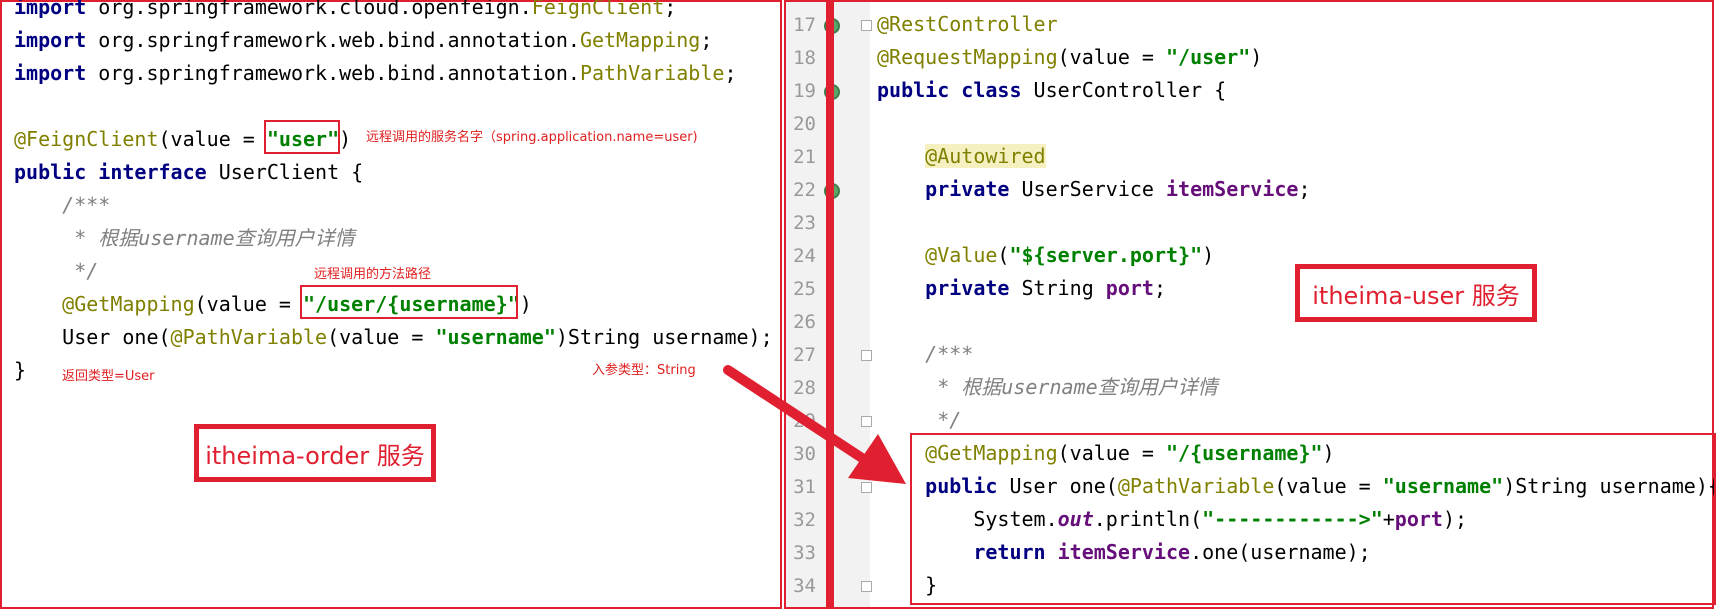  Describe the element at coordinates (814, 424) in the screenshot. I see `arrow-icon` at that location.